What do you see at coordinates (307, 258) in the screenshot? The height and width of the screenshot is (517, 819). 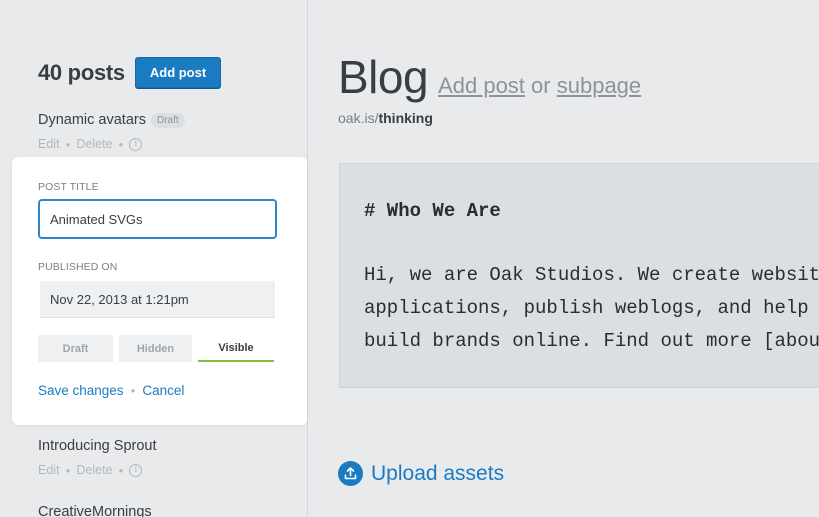 I see `panel-divider` at bounding box center [307, 258].